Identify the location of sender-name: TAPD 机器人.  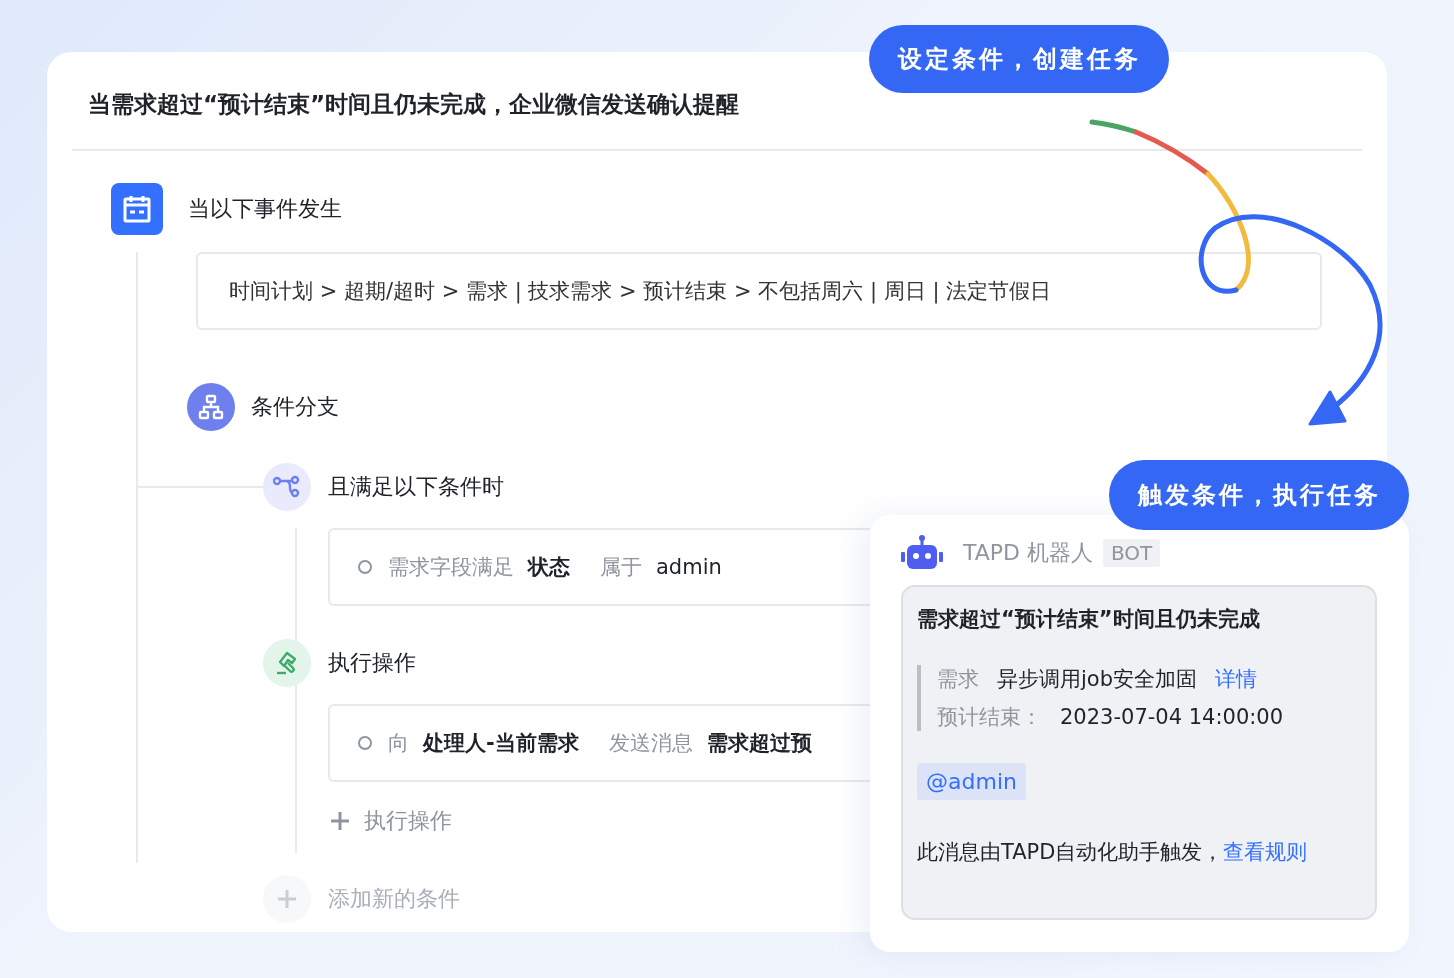
(1028, 553).